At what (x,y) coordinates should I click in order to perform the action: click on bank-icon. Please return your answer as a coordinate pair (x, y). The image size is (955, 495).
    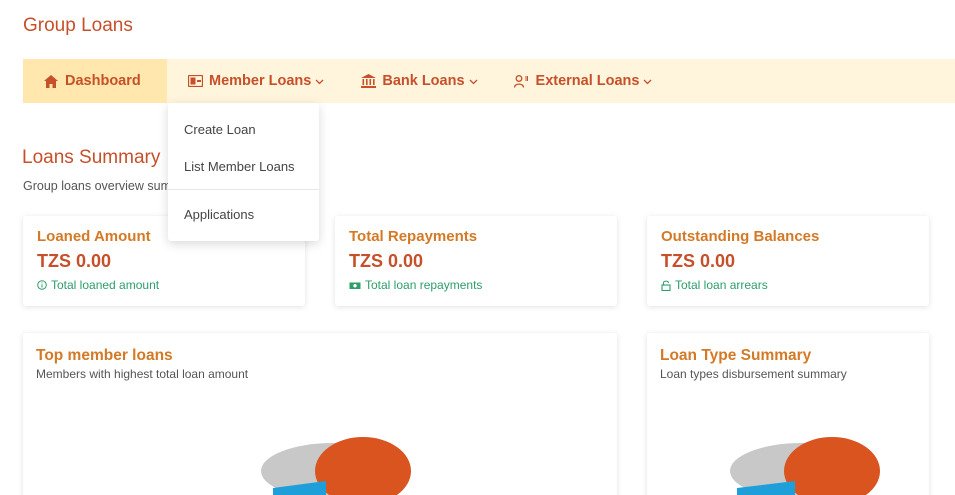
    Looking at the image, I should click on (368, 81).